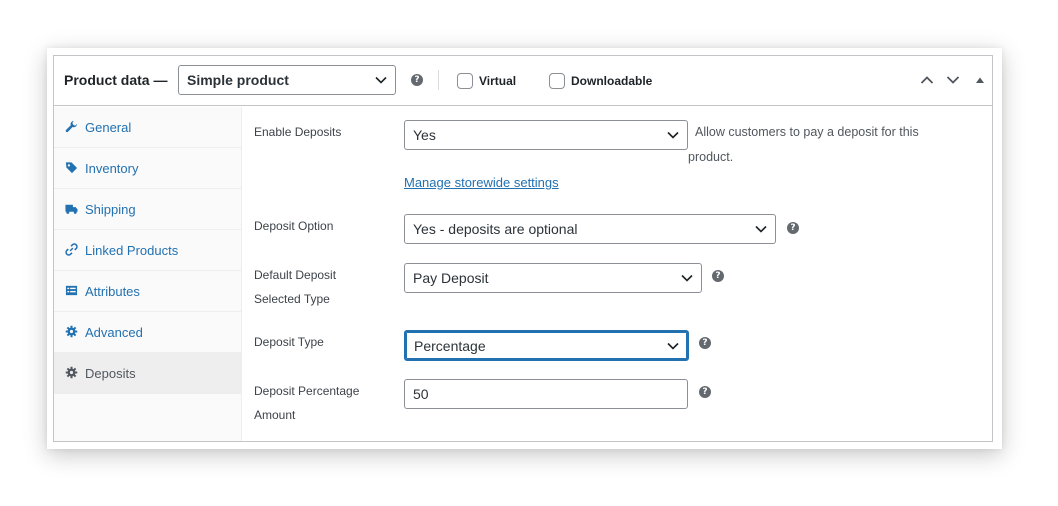  I want to click on tab-label: Shipping, so click(110, 209).